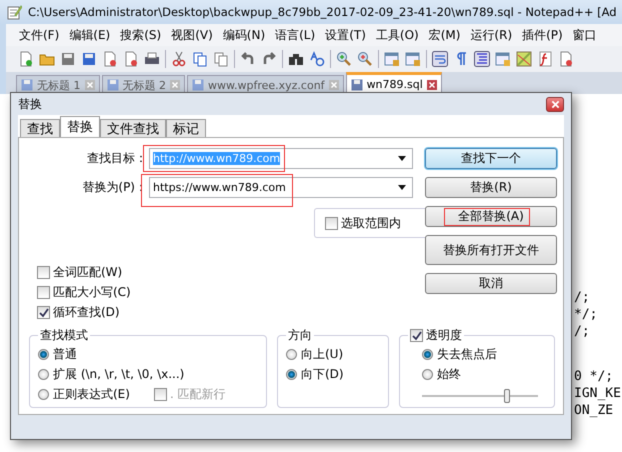 The width and height of the screenshot is (622, 452). What do you see at coordinates (192, 35) in the screenshot?
I see `menu-item: 视图(V)` at bounding box center [192, 35].